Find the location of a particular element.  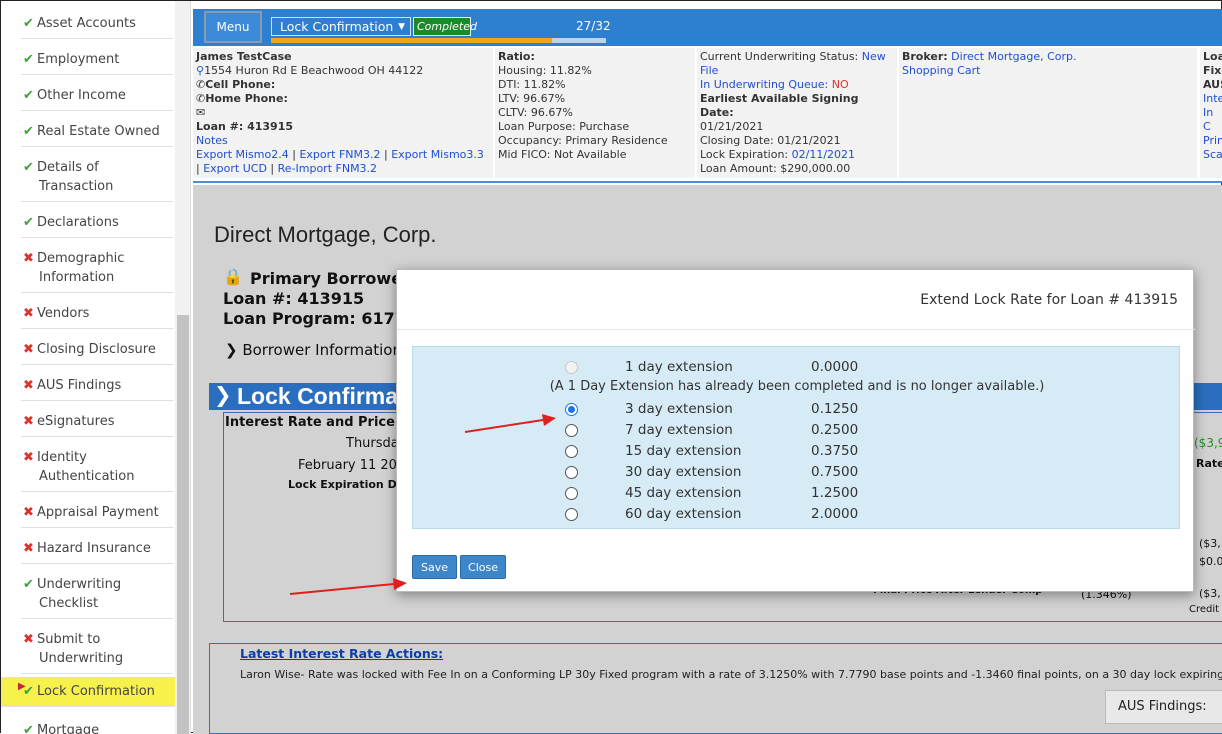

annotation-arrows is located at coordinates (422, 504).